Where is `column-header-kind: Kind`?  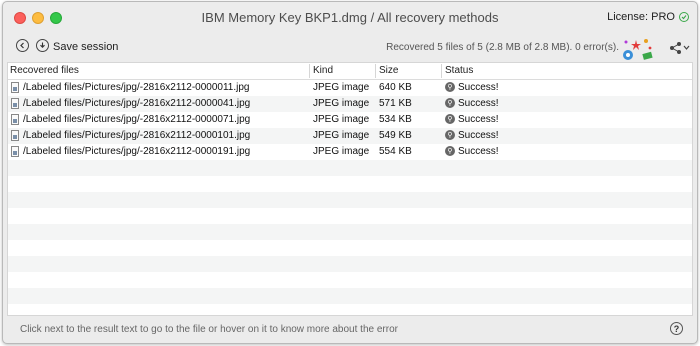 column-header-kind: Kind is located at coordinates (323, 70).